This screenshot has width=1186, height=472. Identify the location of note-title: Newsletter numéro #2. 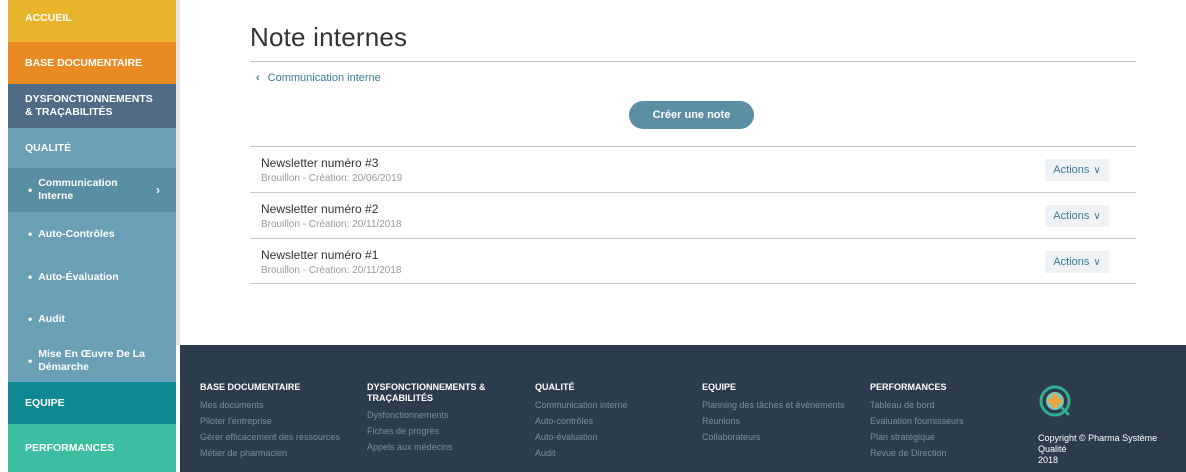
(319, 209).